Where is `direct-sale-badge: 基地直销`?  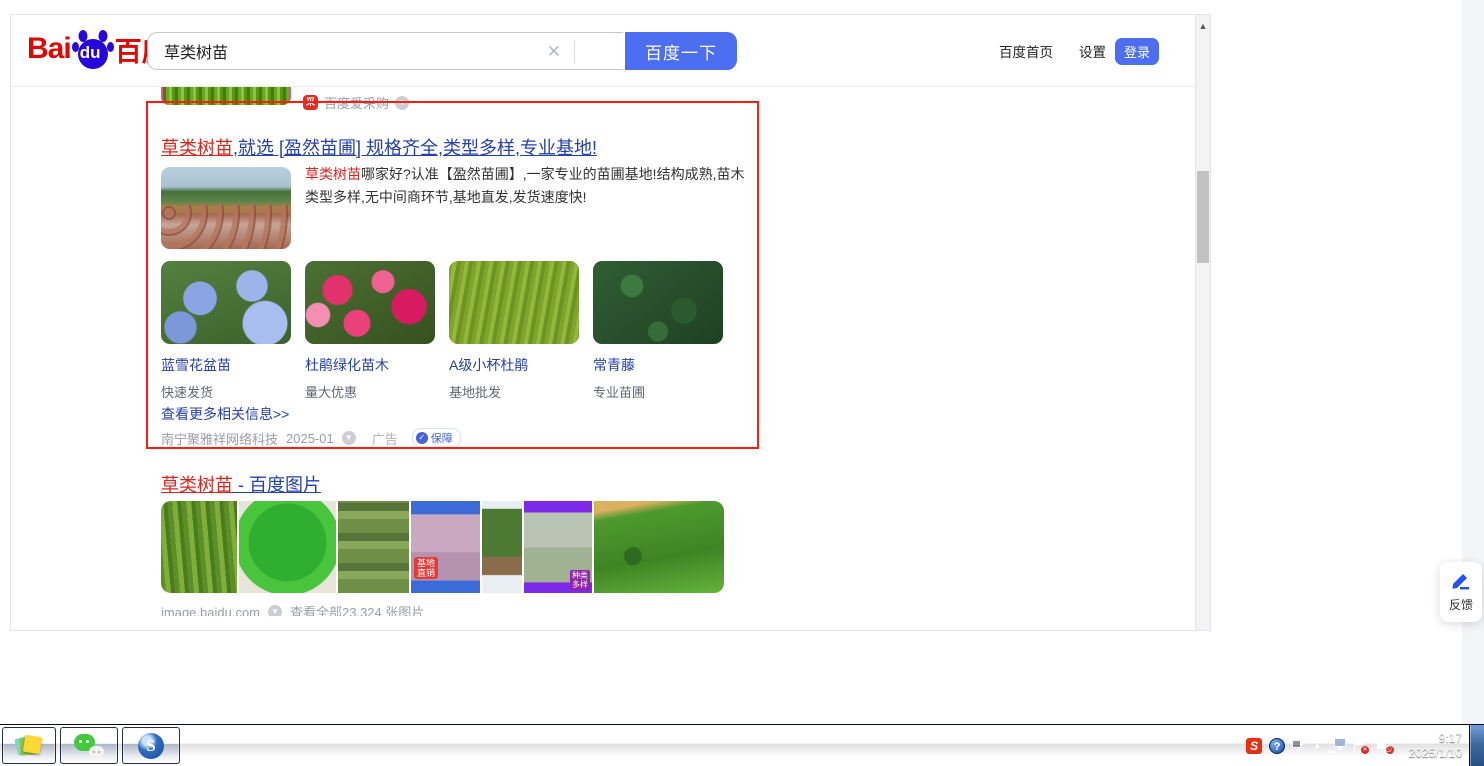 direct-sale-badge: 基地直销 is located at coordinates (426, 568).